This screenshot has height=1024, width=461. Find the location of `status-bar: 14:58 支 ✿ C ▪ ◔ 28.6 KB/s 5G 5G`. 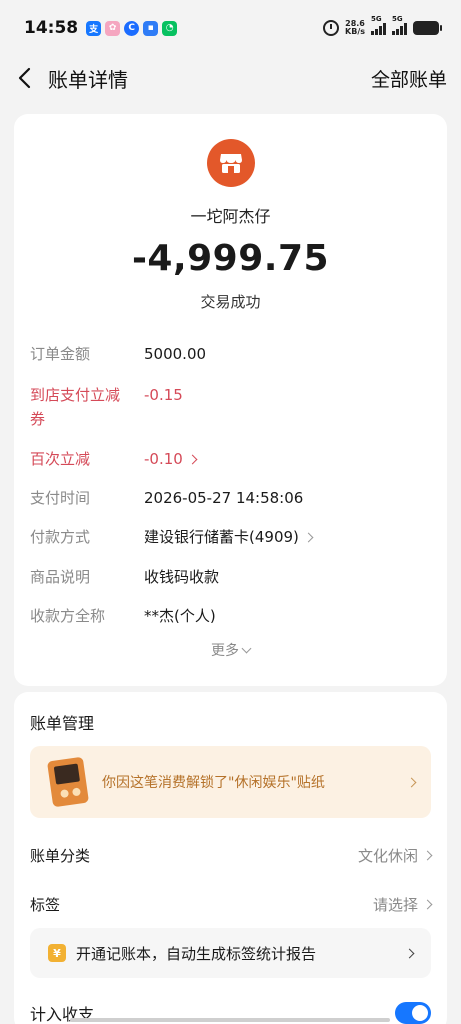

status-bar: 14:58 支 ✿ C ▪ ◔ 28.6 KB/s 5G 5G is located at coordinates (230, 28).